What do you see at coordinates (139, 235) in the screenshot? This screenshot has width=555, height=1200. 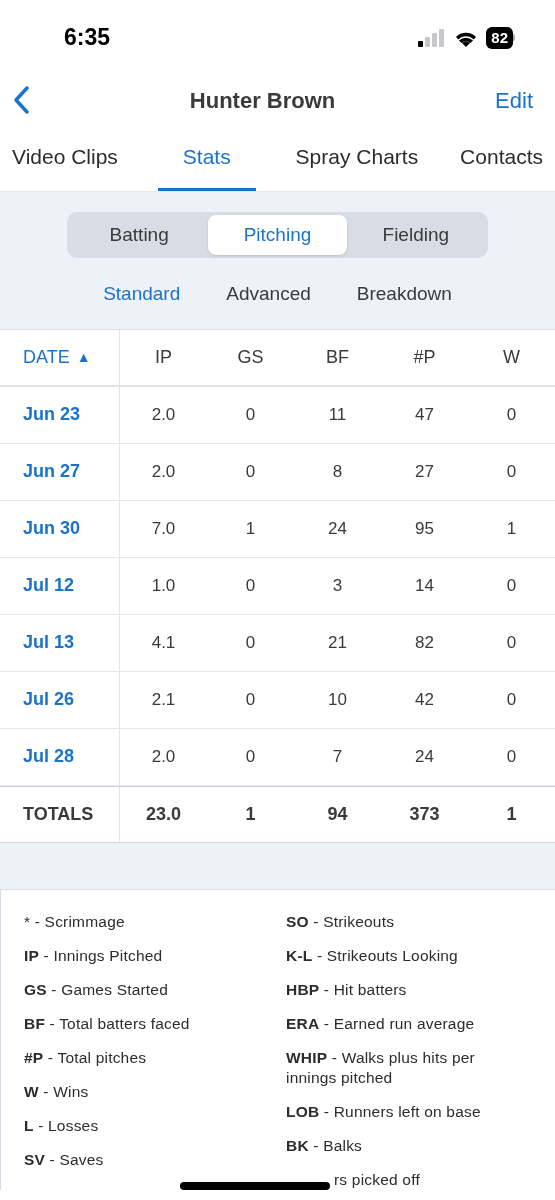 I see `segment: Batting` at bounding box center [139, 235].